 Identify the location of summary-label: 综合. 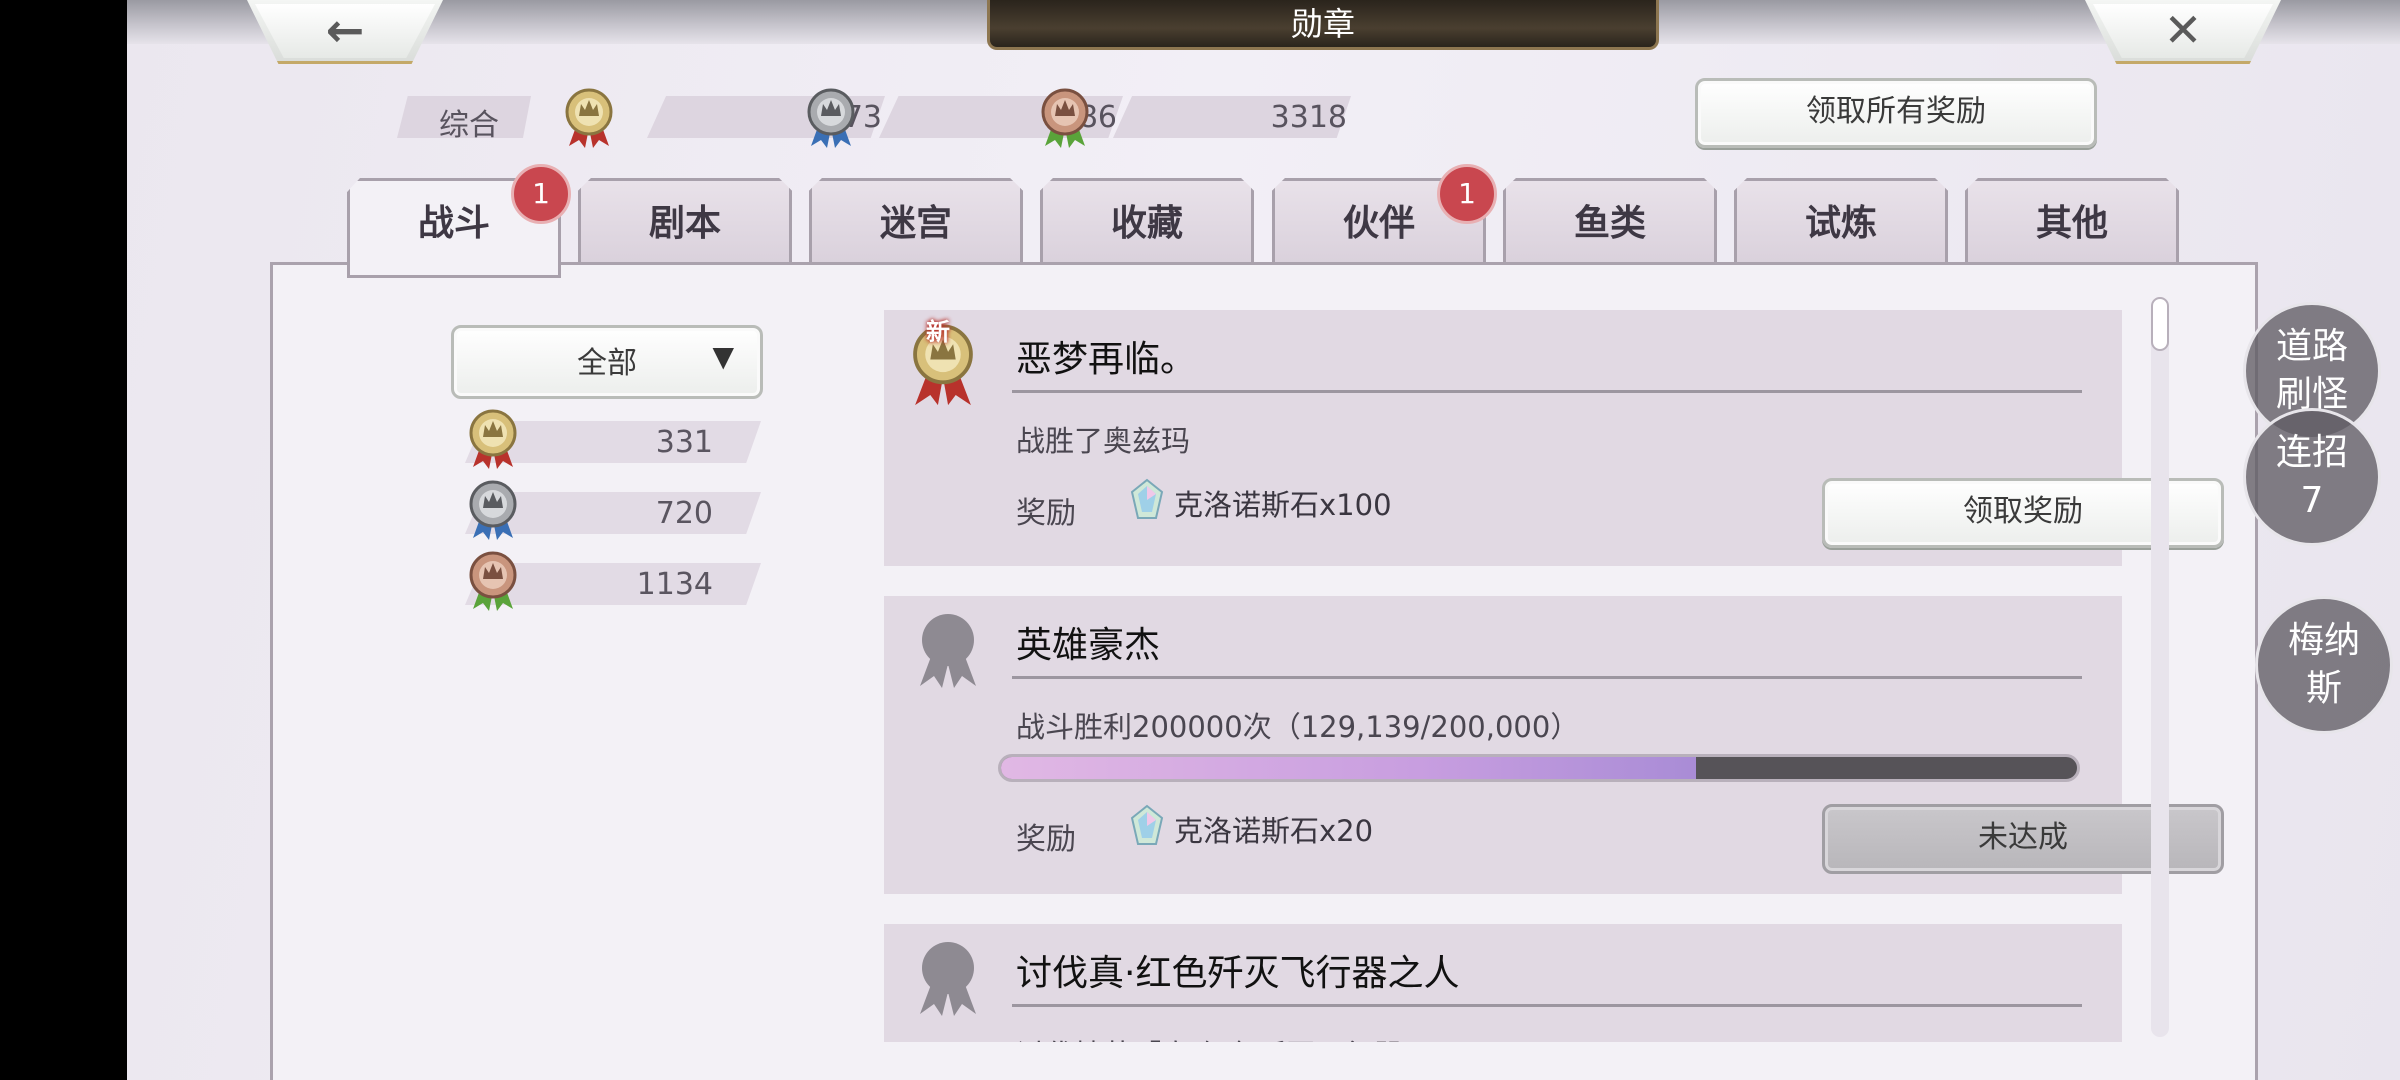
(469, 125).